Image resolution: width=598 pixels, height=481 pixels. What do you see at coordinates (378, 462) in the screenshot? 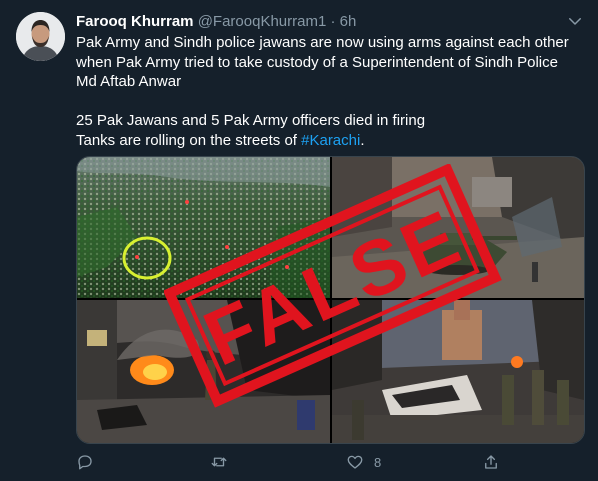
I see `like-count: 8` at bounding box center [378, 462].